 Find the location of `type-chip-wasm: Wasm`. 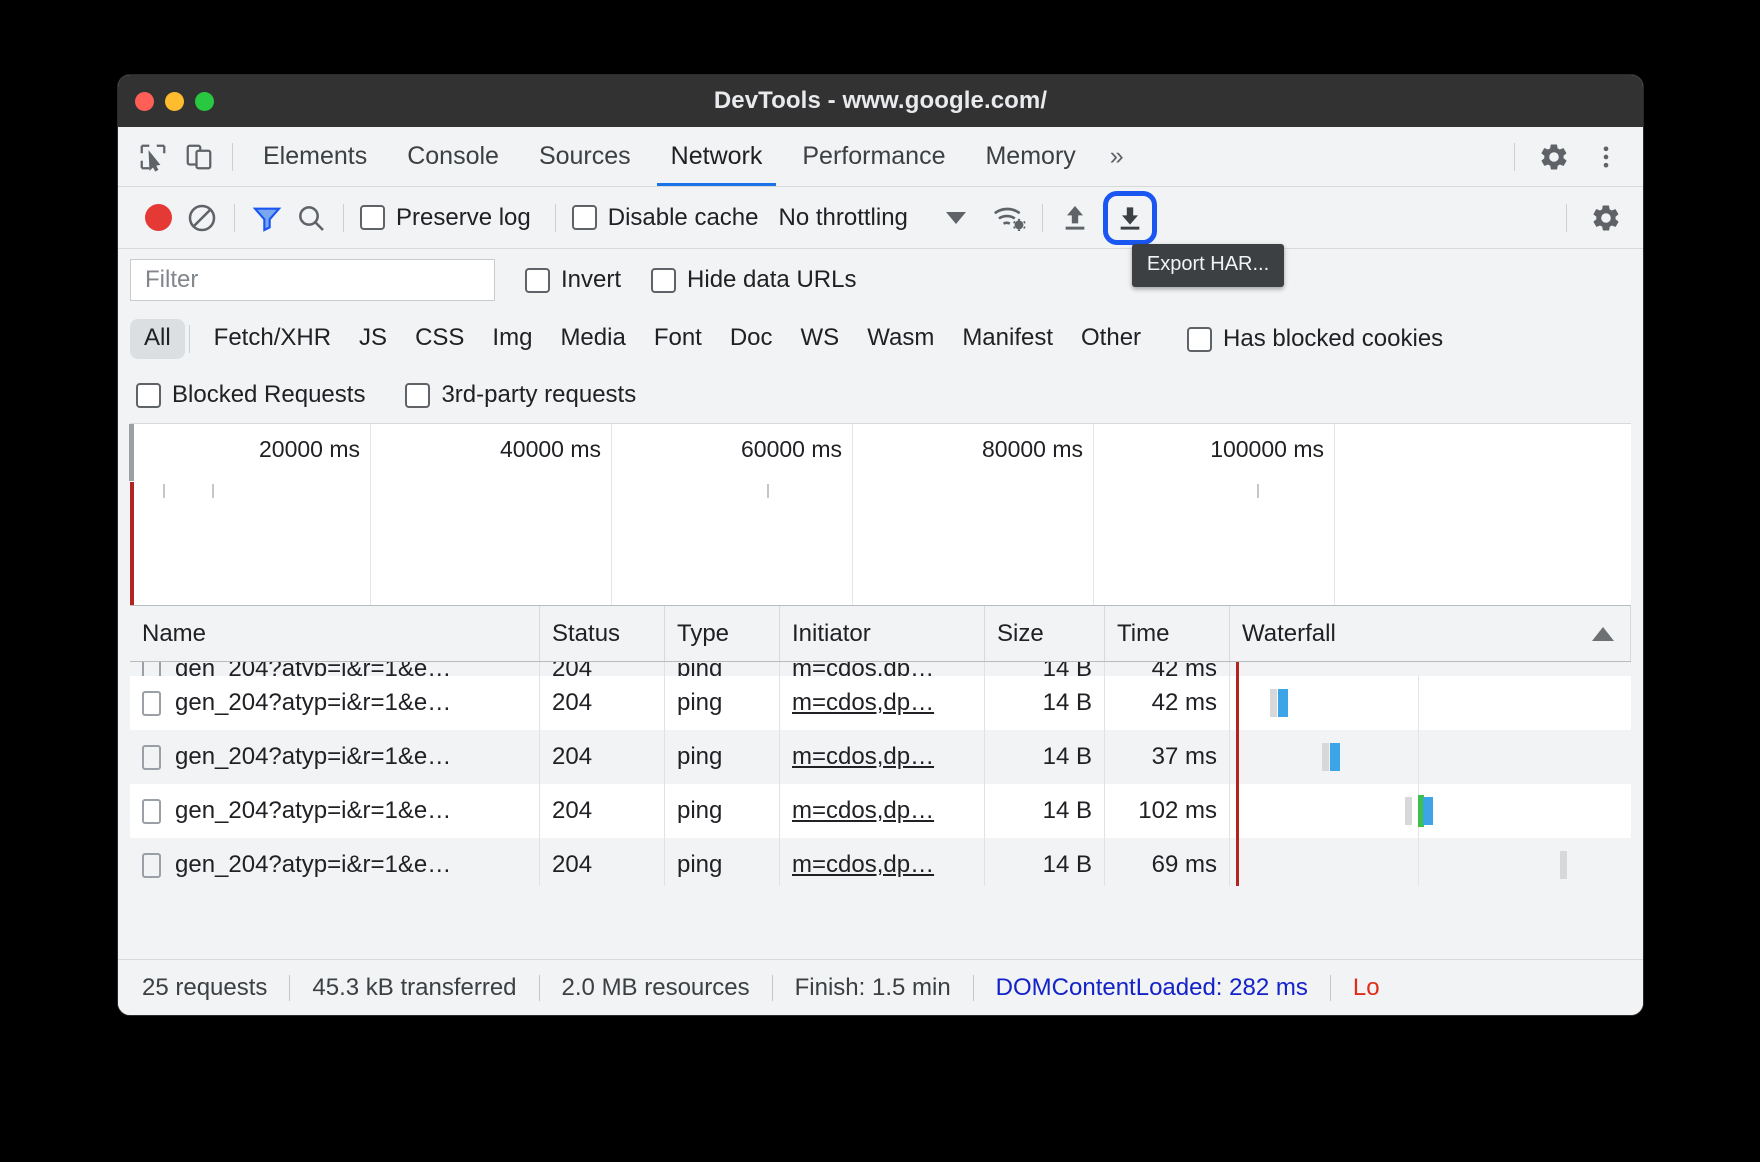

type-chip-wasm: Wasm is located at coordinates (900, 339).